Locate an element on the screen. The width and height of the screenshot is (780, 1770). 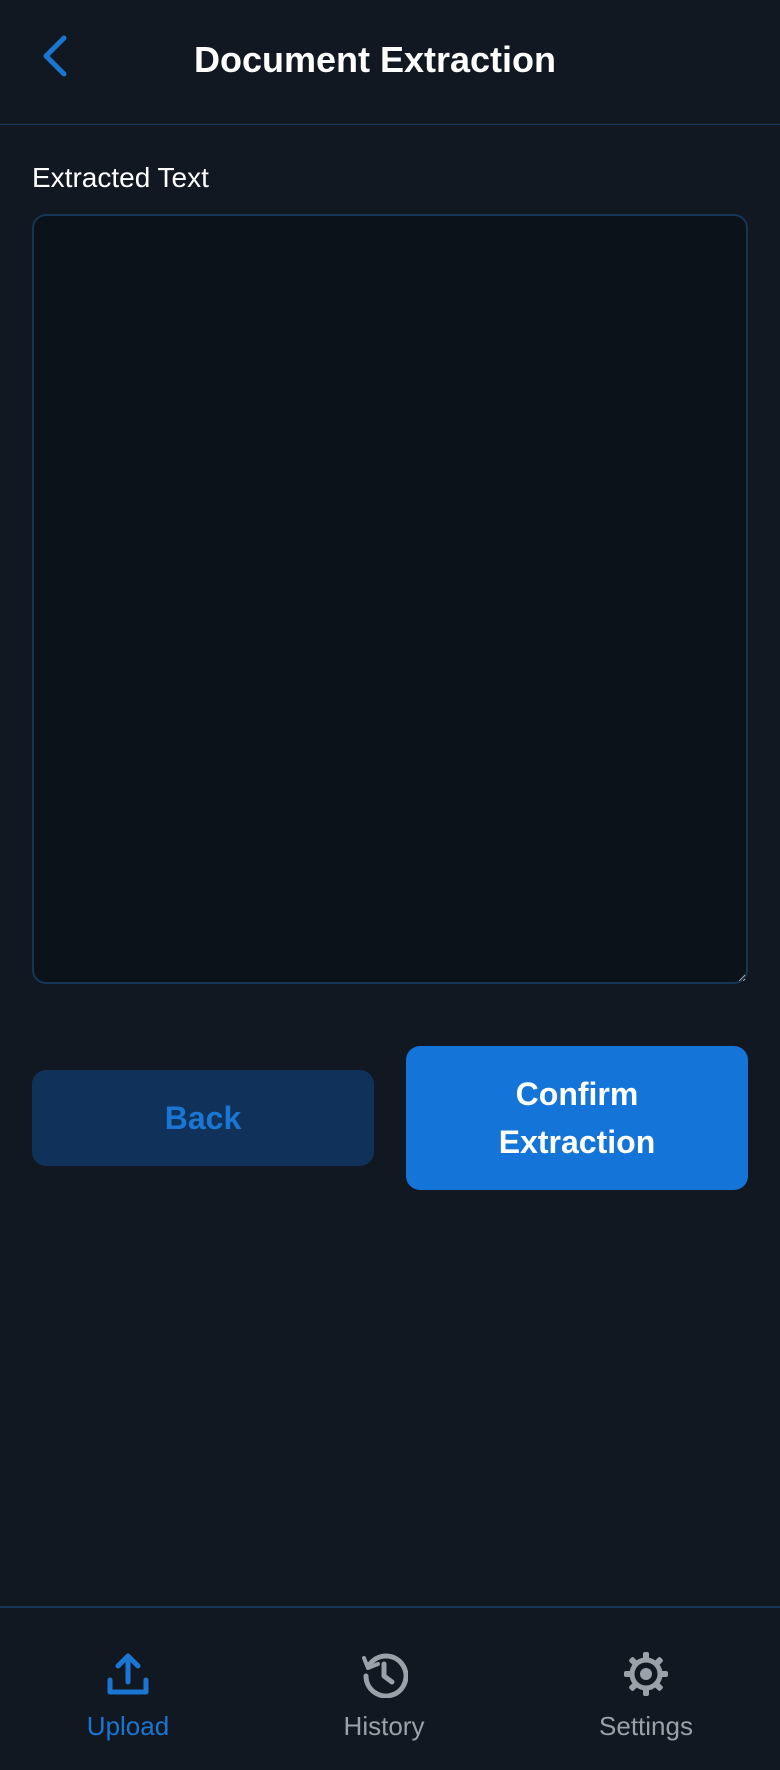
nav-label-settings: Settings is located at coordinates (646, 1726).